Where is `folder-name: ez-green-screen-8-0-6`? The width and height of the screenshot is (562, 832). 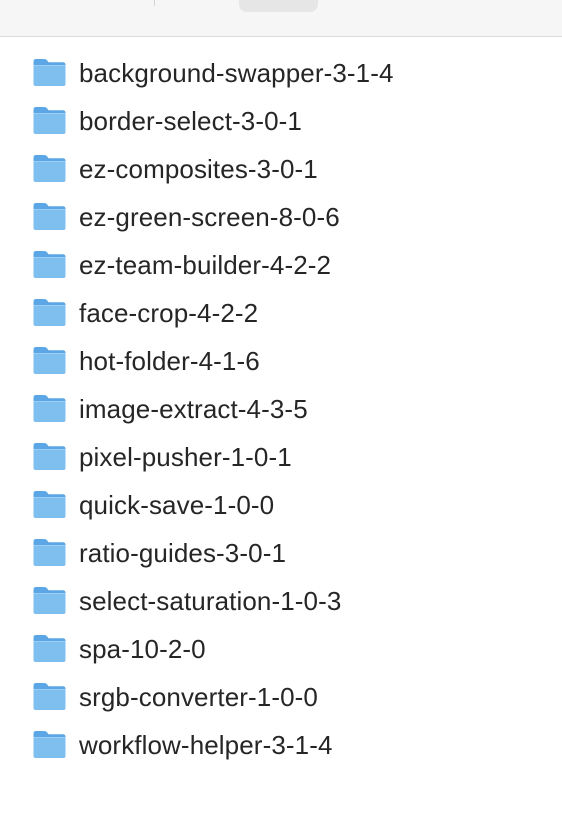
folder-name: ez-green-screen-8-0-6 is located at coordinates (209, 217).